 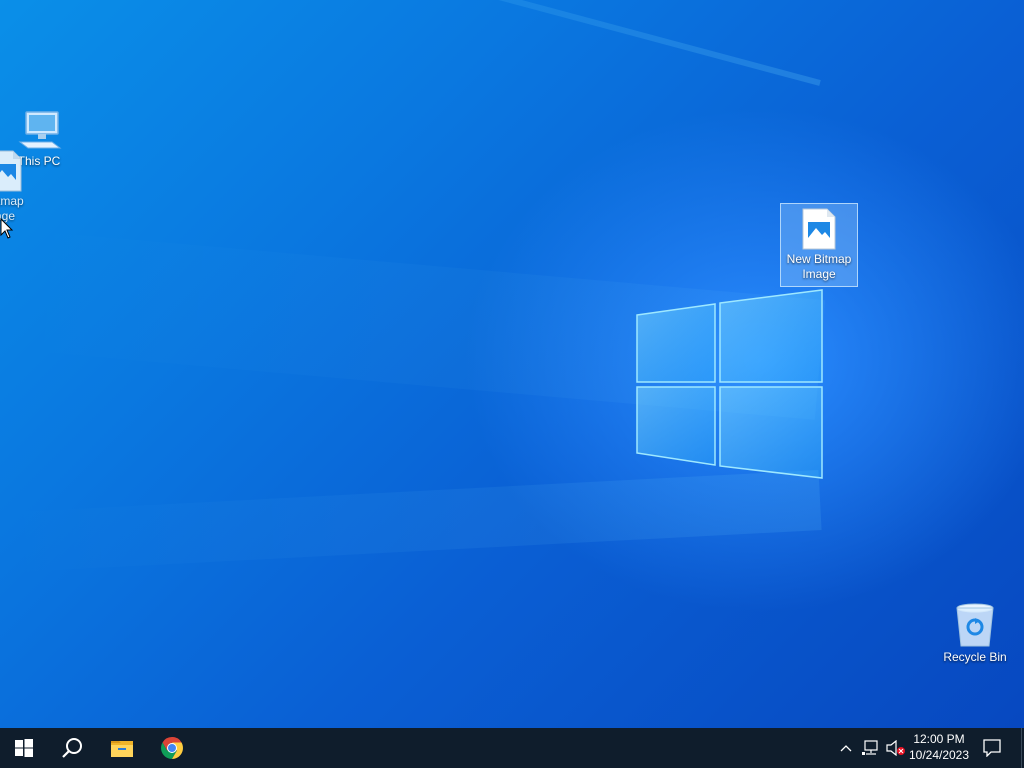 I want to click on chevron-up-icon, so click(x=846, y=748).